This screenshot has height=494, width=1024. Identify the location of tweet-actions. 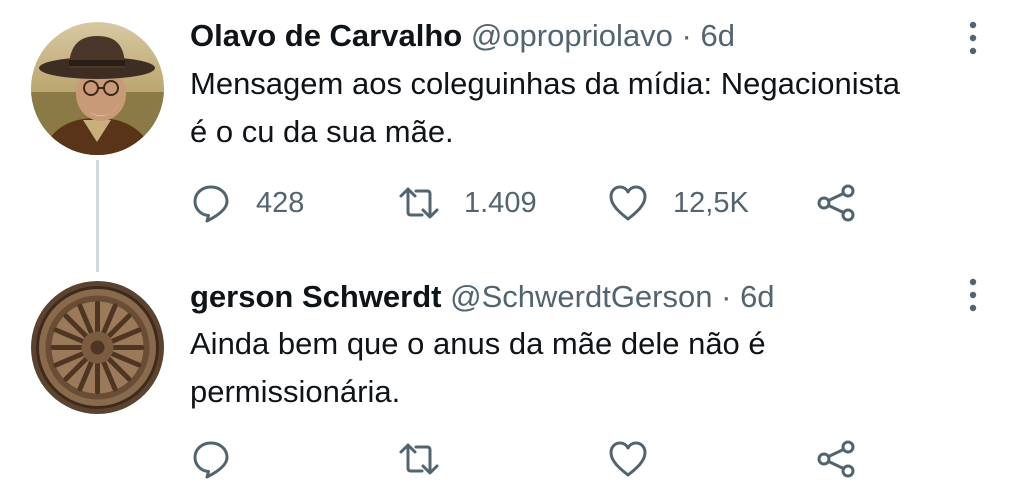
(540, 459).